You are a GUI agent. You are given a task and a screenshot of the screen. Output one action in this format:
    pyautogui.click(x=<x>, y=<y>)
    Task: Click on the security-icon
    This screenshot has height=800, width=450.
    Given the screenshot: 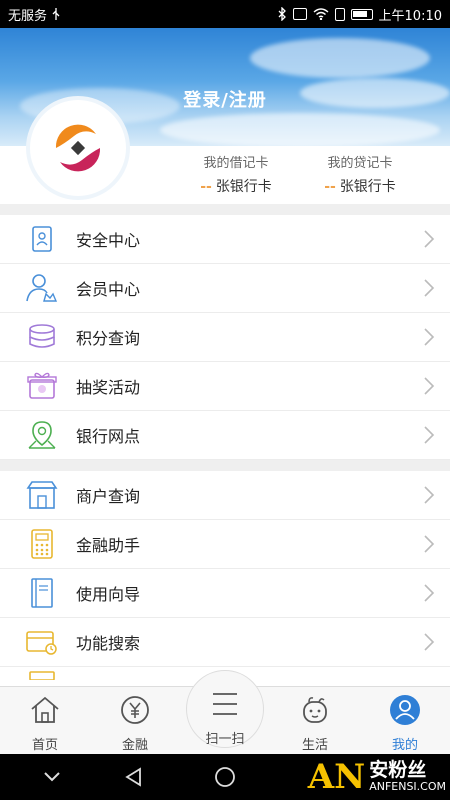 What is the action you would take?
    pyautogui.click(x=42, y=239)
    